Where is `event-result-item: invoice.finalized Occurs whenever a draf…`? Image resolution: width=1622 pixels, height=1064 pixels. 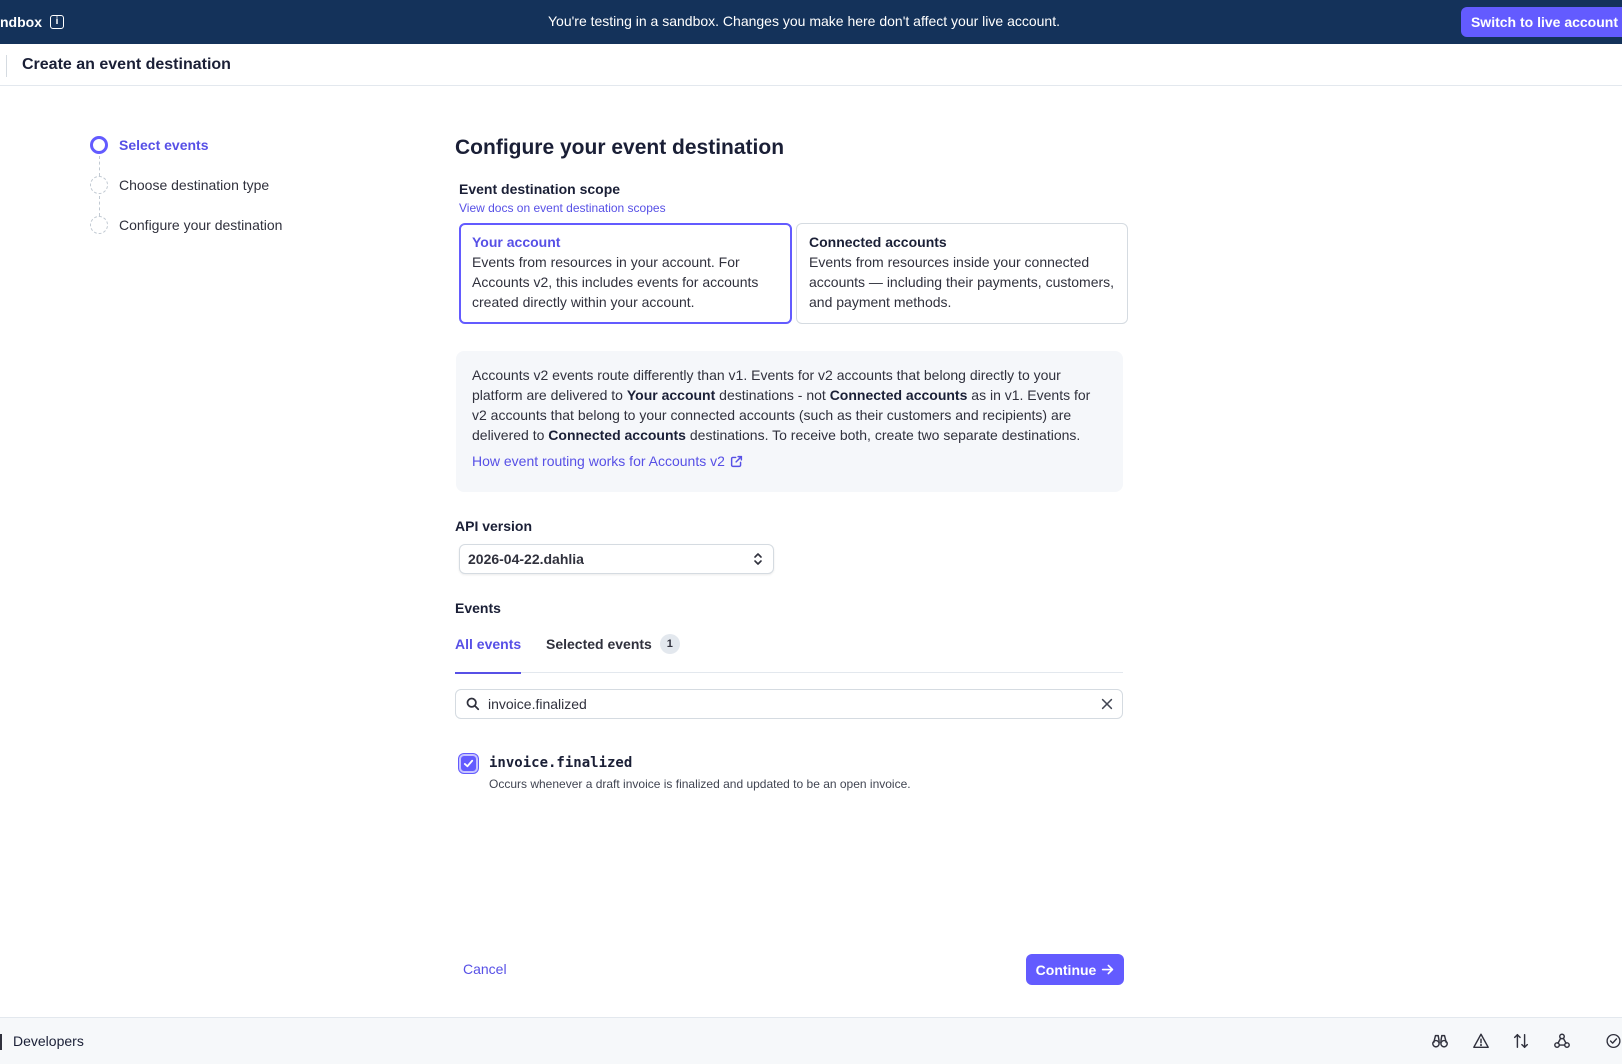
event-result-item: invoice.finalized Occurs whenever a draf… is located at coordinates (685, 772).